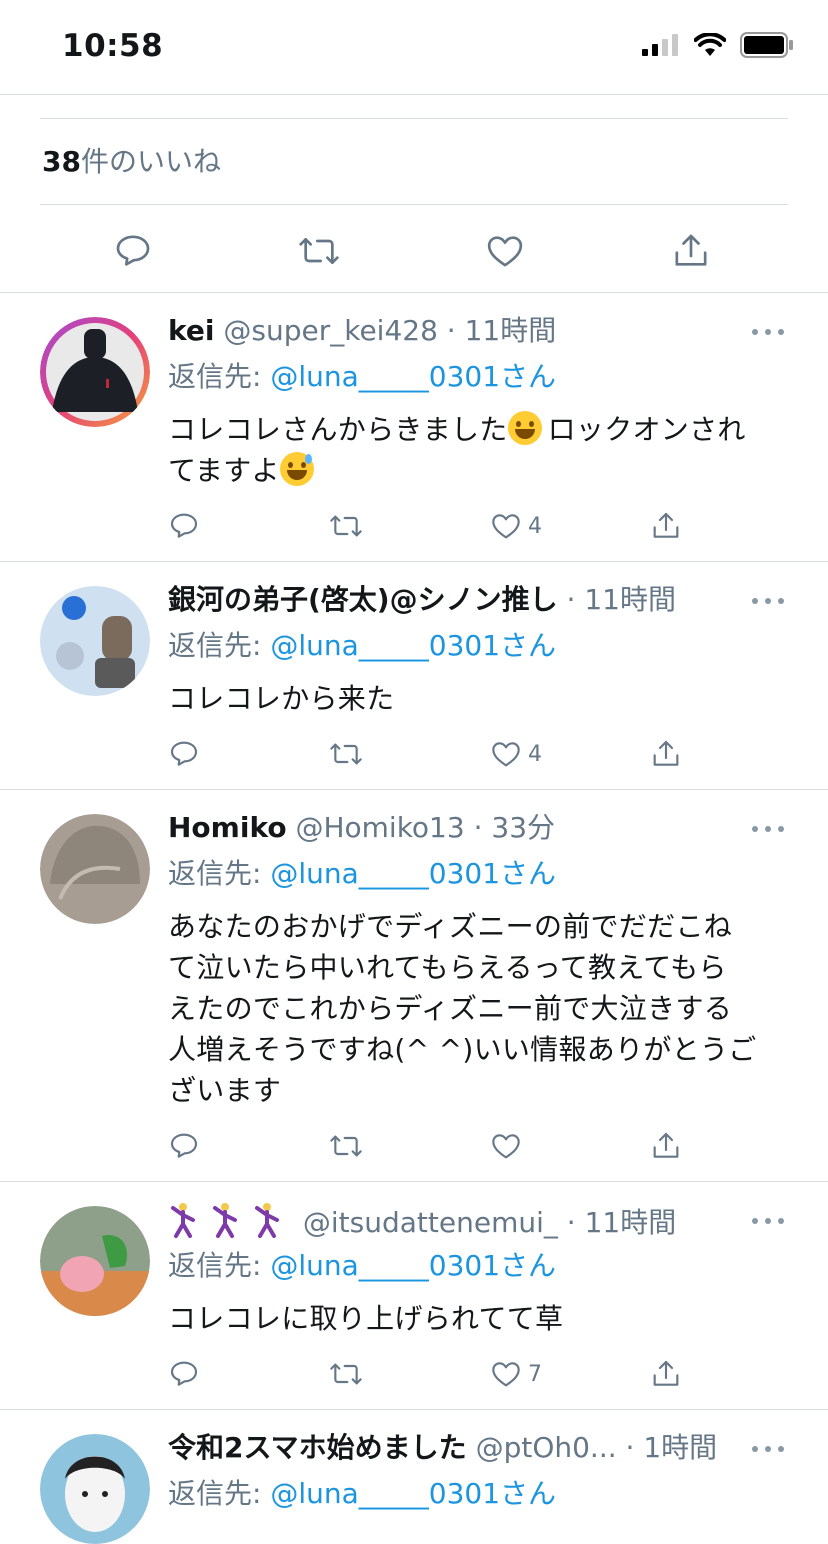 The image size is (828, 1544). What do you see at coordinates (414, 94) in the screenshot?
I see `status-bar-divider` at bounding box center [414, 94].